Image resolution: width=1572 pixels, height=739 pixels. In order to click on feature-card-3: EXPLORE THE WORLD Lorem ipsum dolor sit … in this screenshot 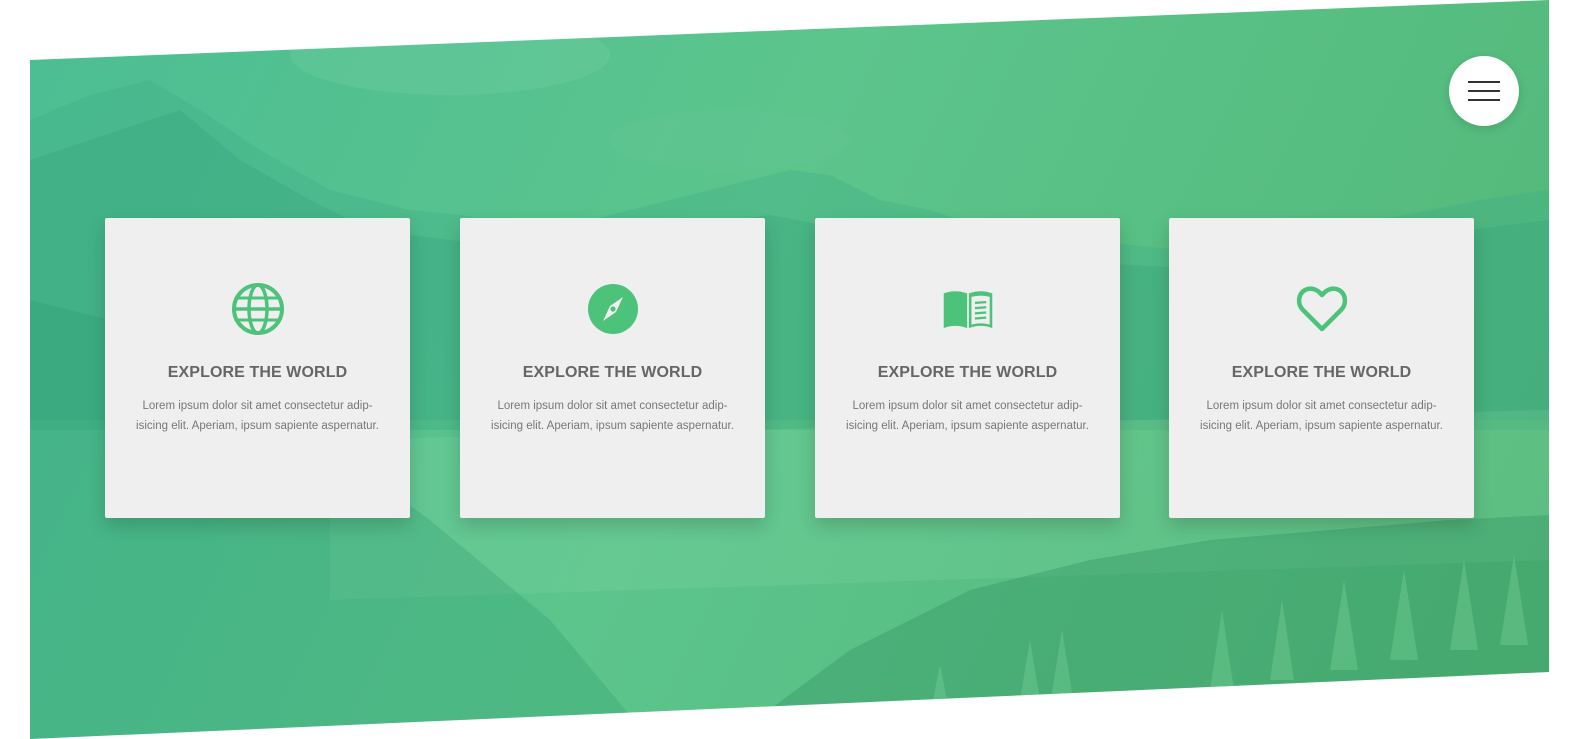, I will do `click(967, 368)`.